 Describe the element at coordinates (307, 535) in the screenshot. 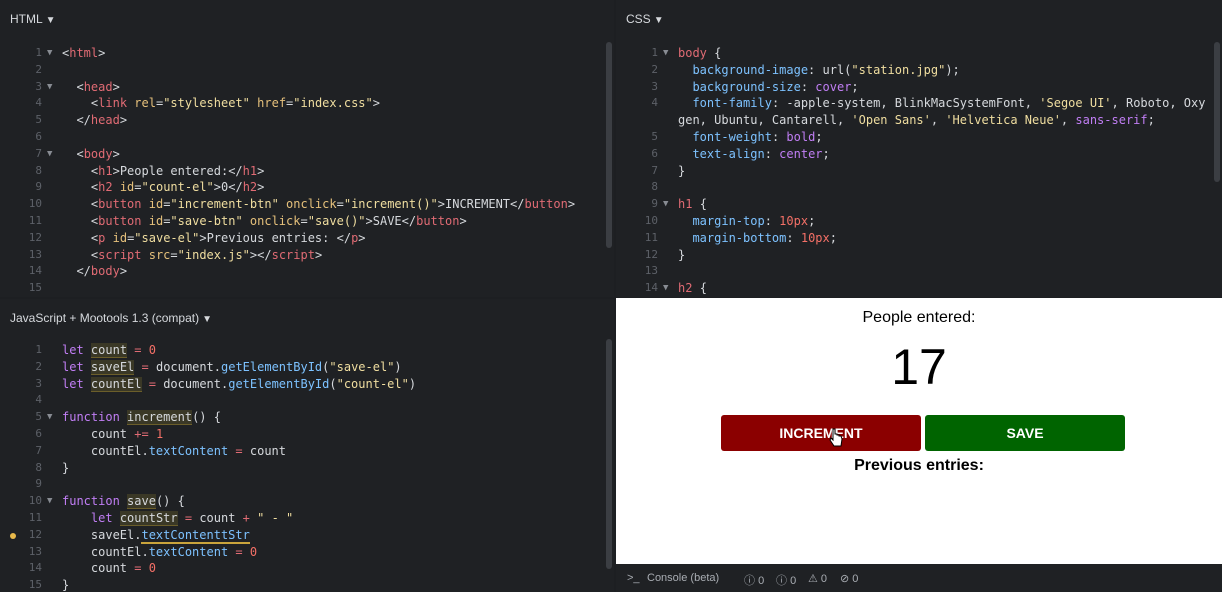

I see `js-code-line: 12 saveEl.textContenttStr` at that location.